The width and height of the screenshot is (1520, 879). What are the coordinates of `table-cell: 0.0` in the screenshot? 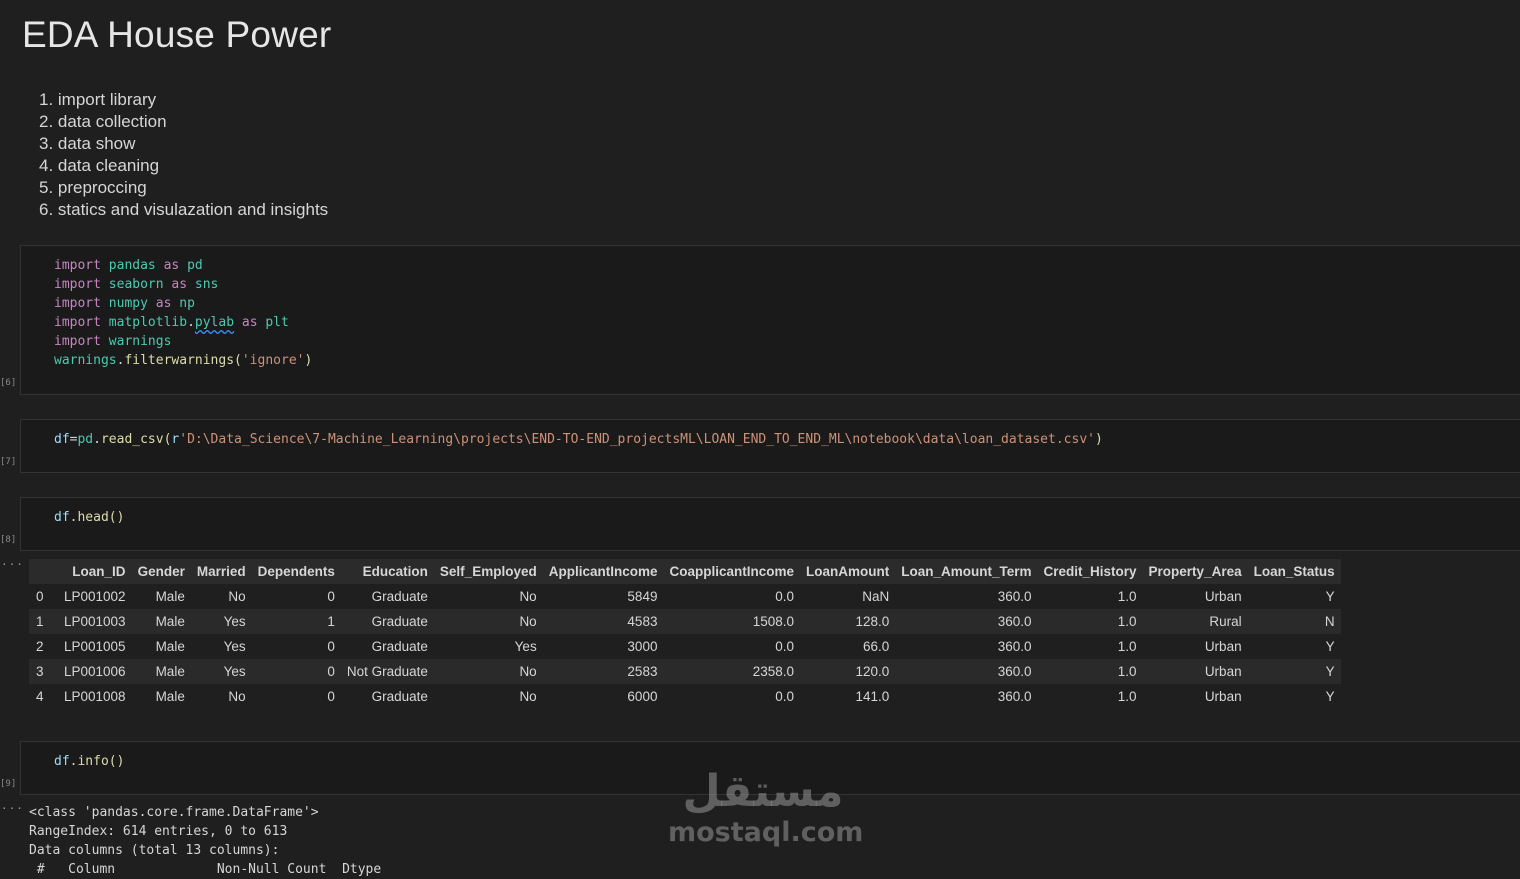 It's located at (784, 696).